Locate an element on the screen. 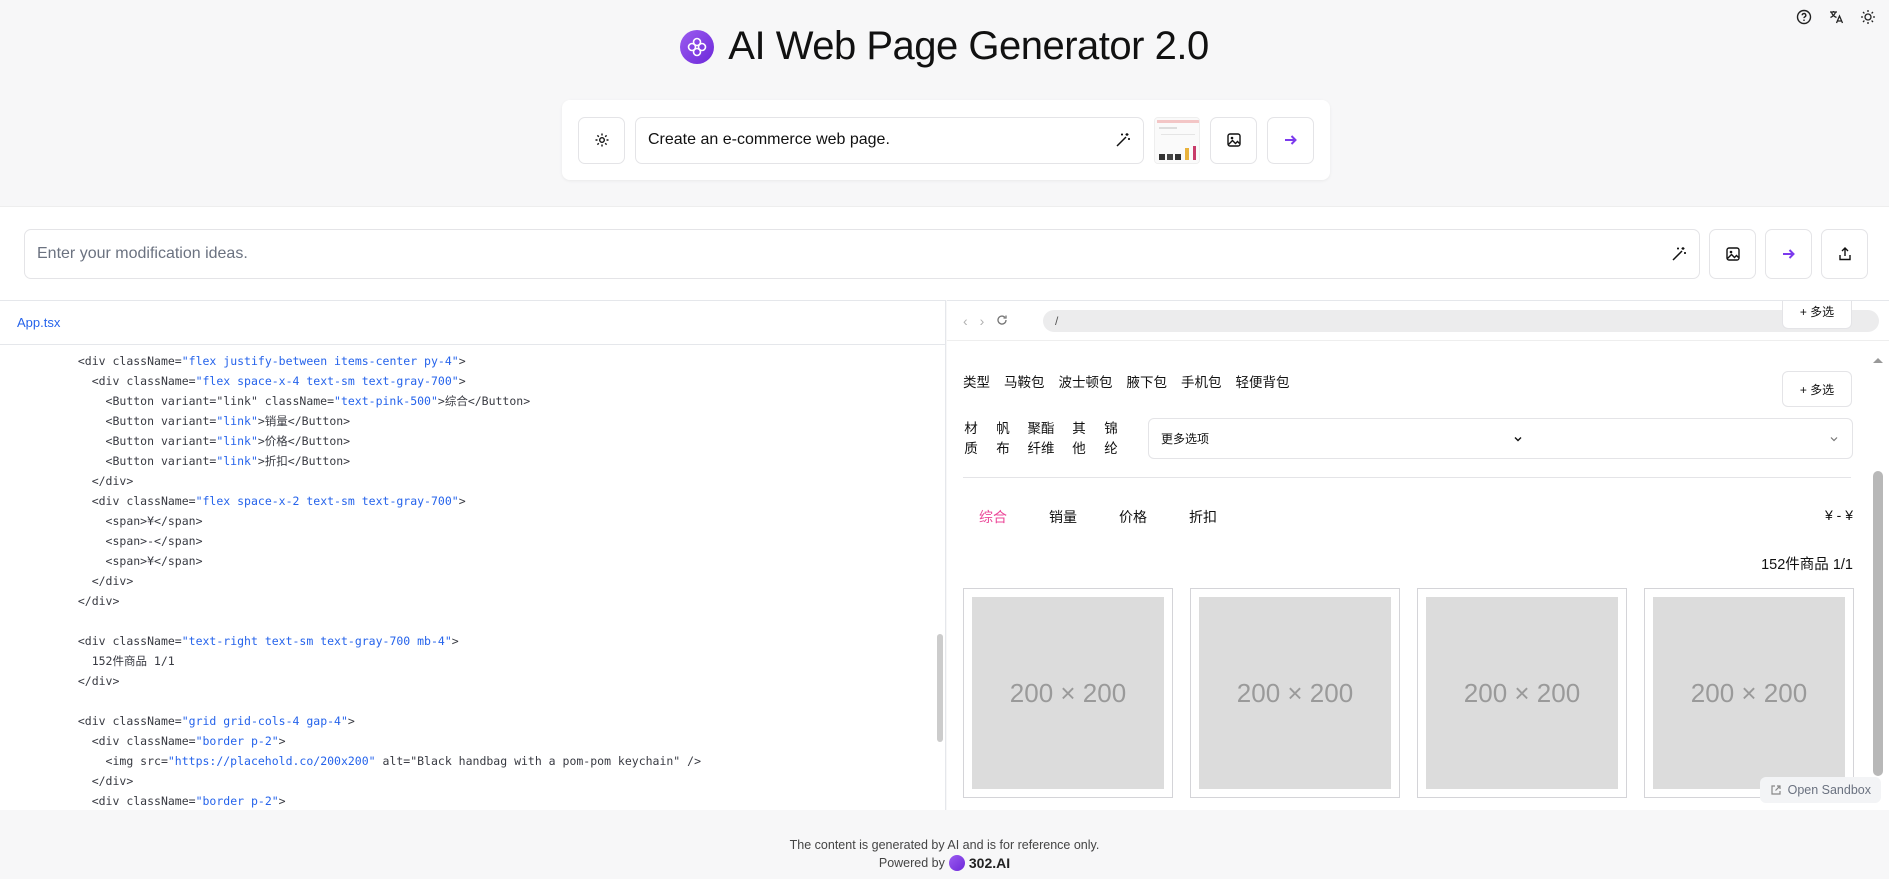 The height and width of the screenshot is (879, 1889). modification-input: Enter your modification ideas. is located at coordinates (862, 254).